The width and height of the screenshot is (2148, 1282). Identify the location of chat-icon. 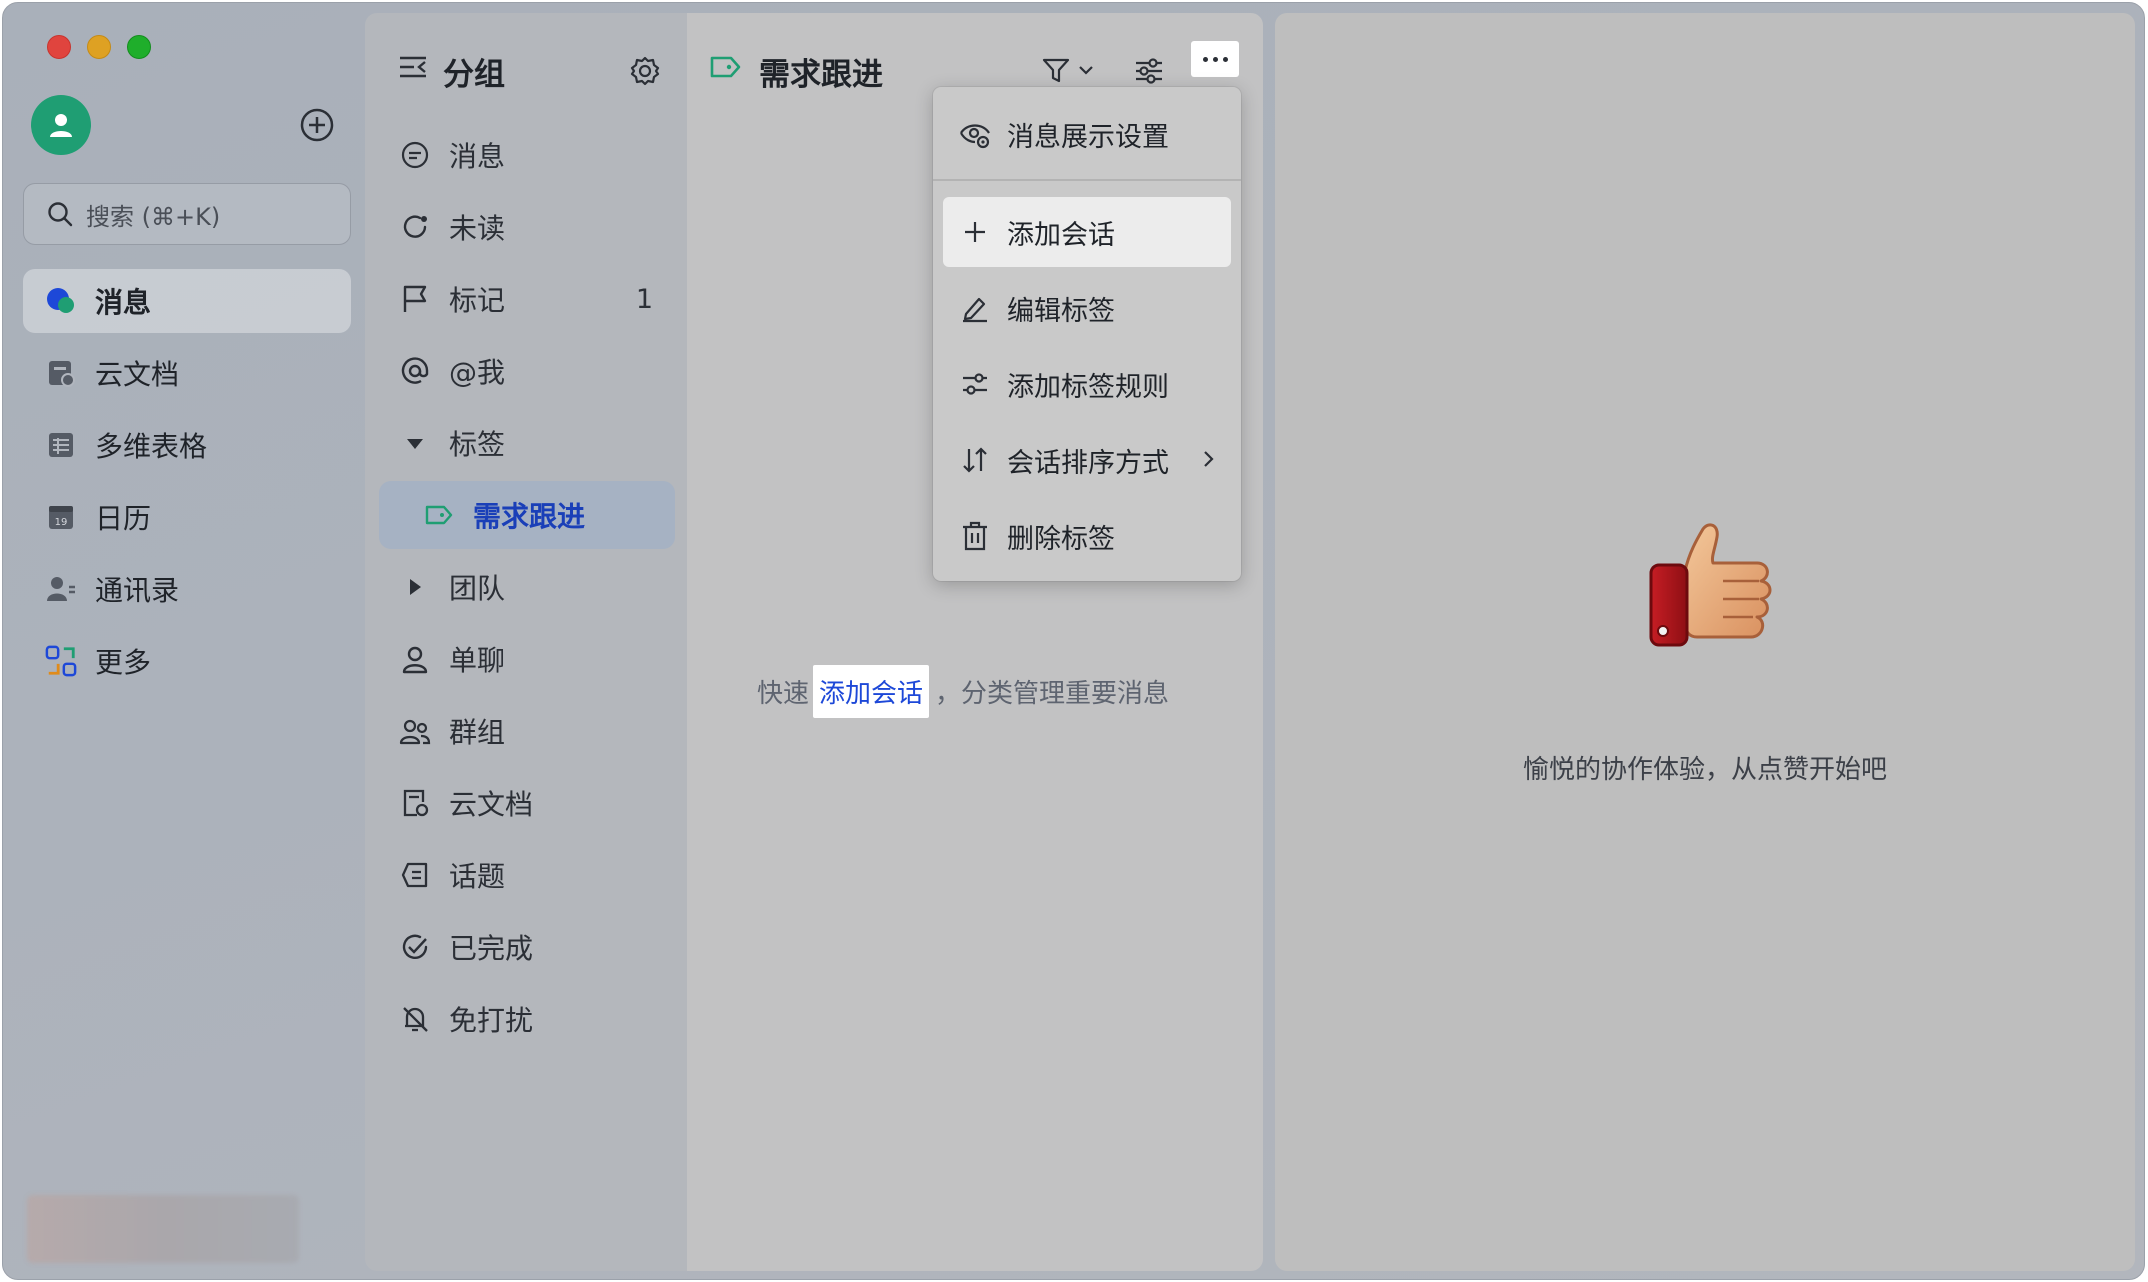
(415, 155).